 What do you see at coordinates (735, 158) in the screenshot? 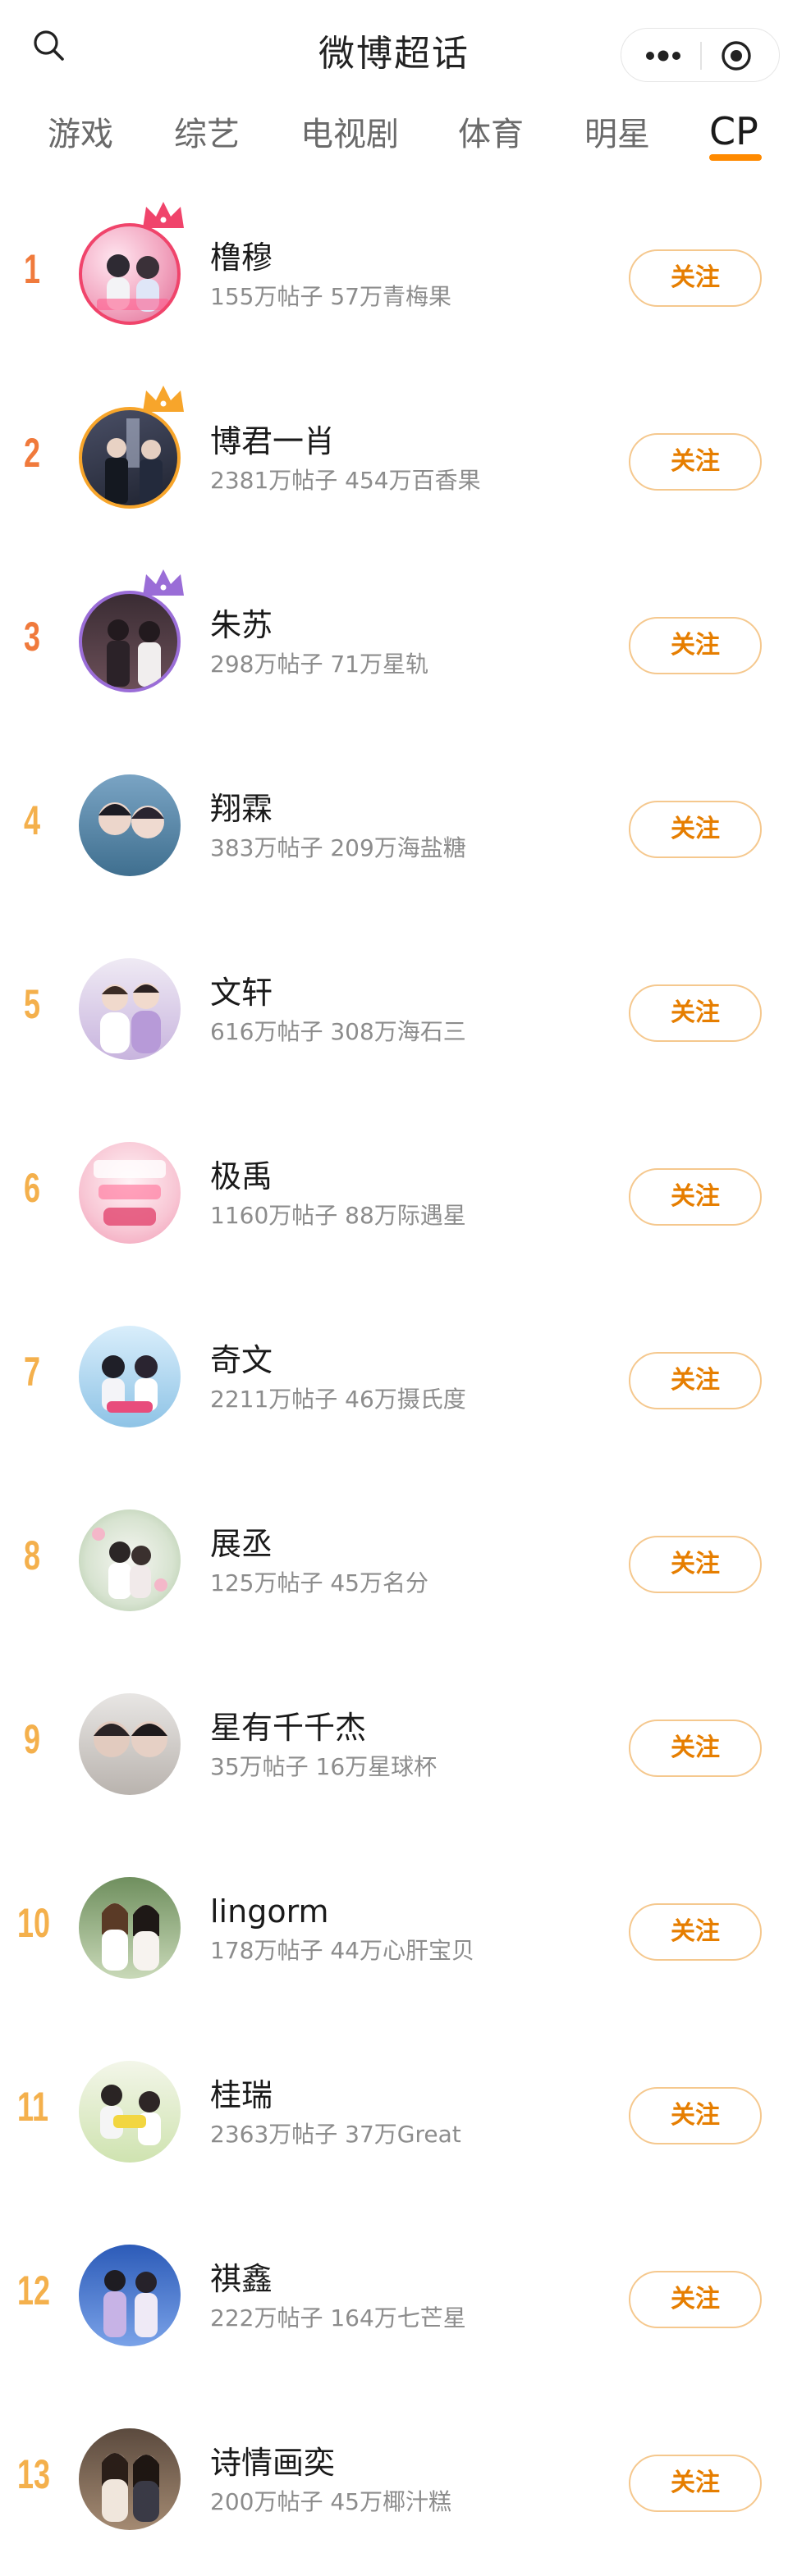
I see `active-tab-indicator` at bounding box center [735, 158].